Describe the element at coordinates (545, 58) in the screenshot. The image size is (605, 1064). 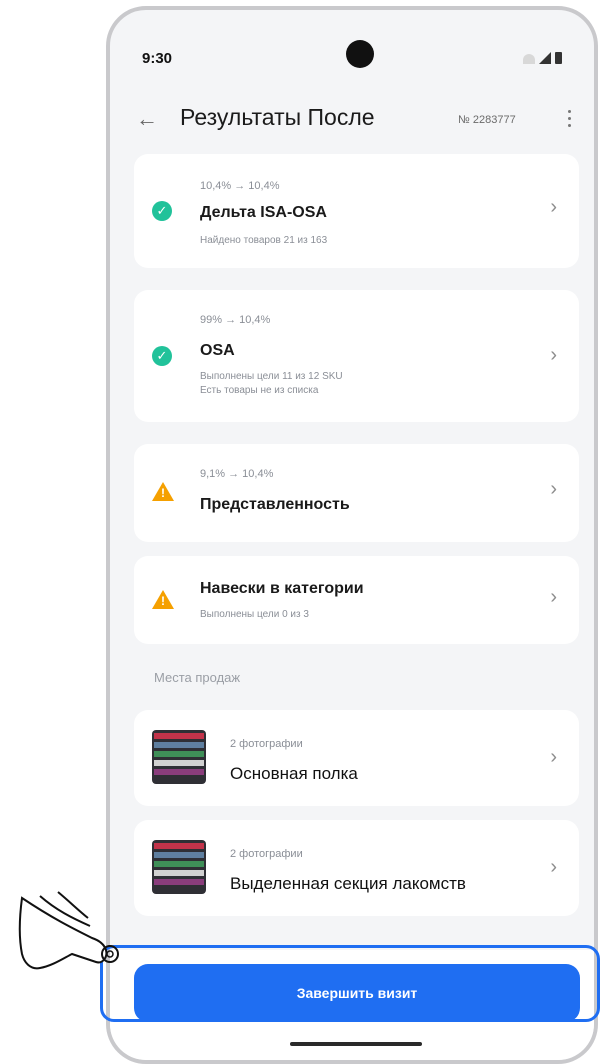
I see `cellular-signal-icon` at that location.